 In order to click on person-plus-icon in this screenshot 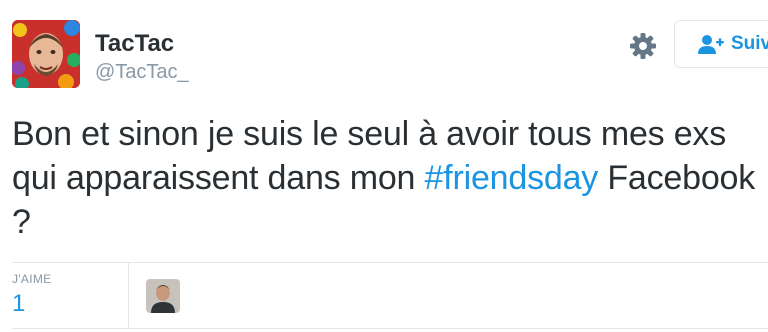, I will do `click(711, 44)`.